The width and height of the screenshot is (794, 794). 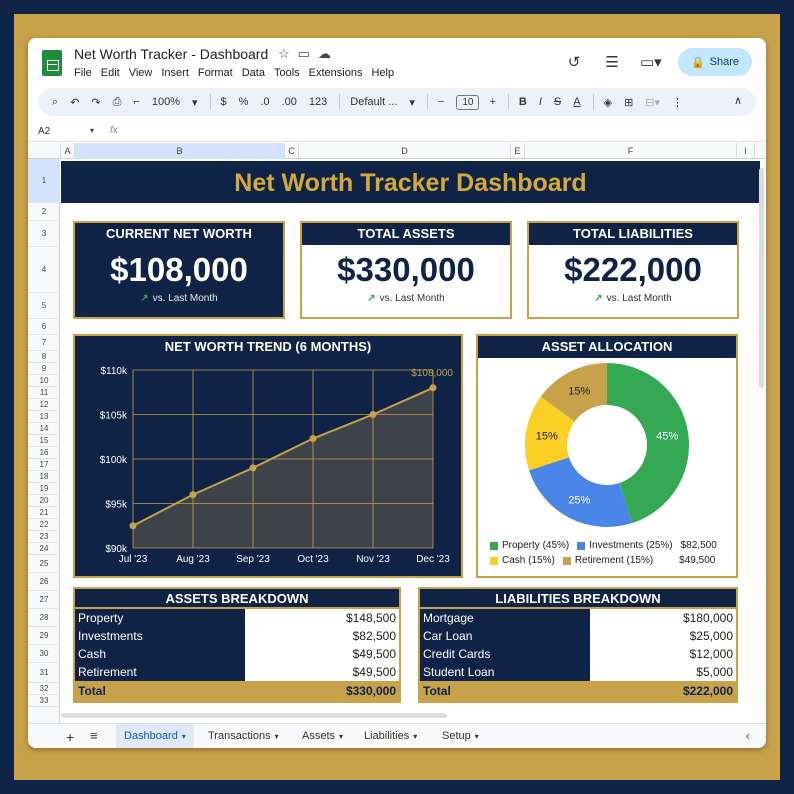 I want to click on add-sheet-icon: +, so click(x=70, y=737).